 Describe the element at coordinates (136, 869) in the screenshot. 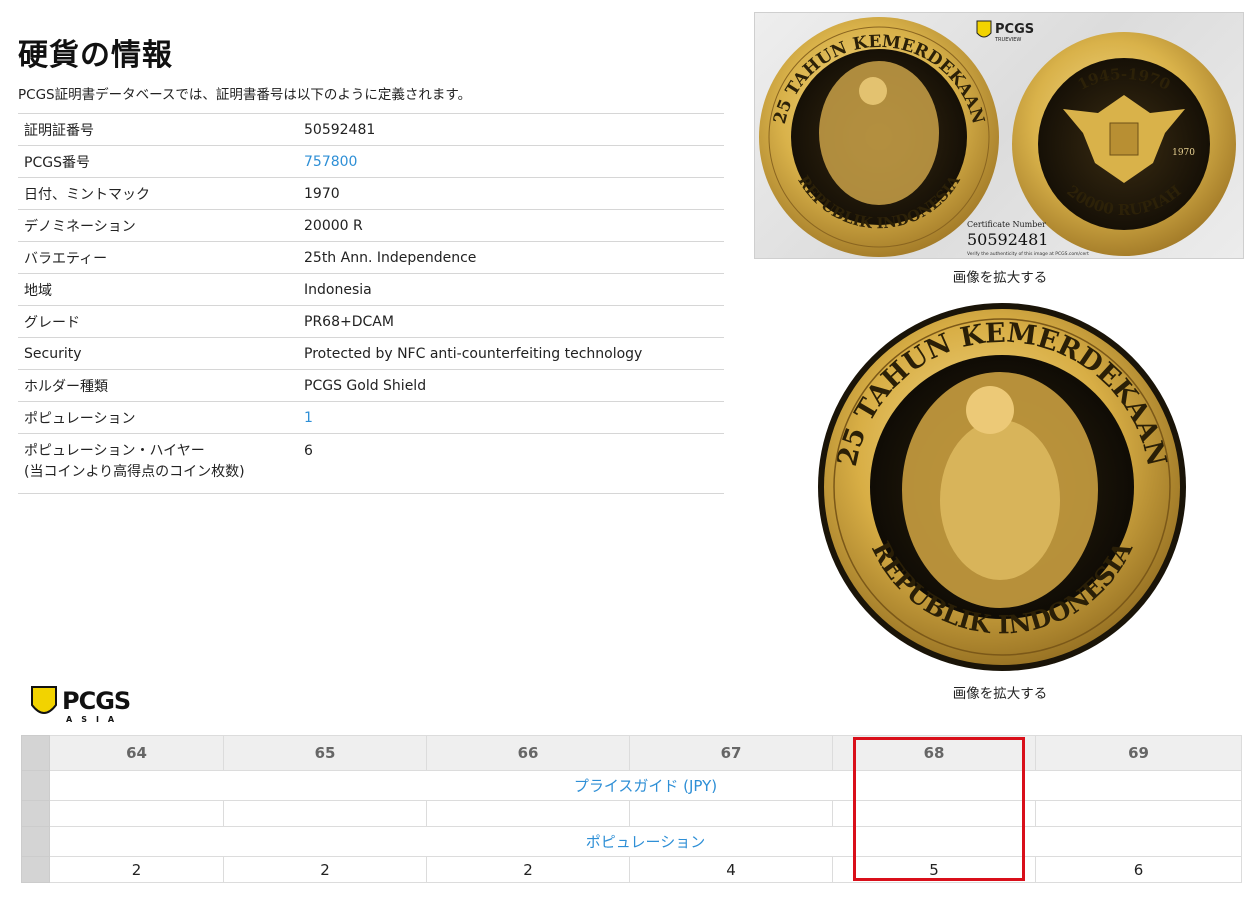

I see `population-cell-64: 2` at that location.